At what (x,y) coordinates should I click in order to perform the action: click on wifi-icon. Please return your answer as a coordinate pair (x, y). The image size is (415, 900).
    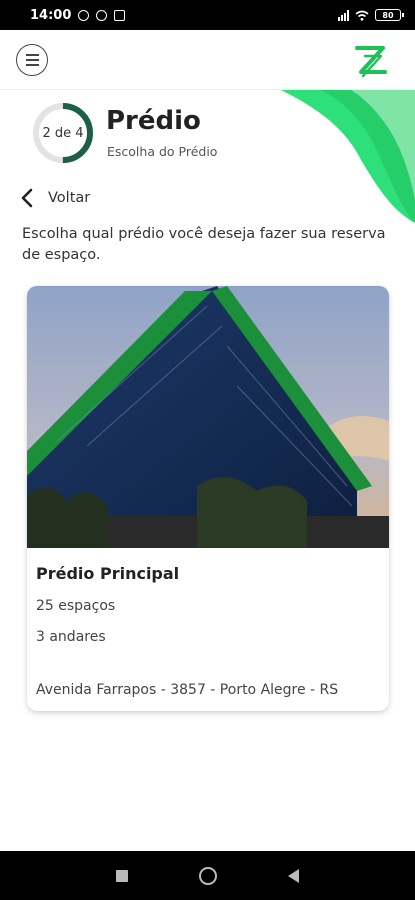
    Looking at the image, I should click on (362, 15).